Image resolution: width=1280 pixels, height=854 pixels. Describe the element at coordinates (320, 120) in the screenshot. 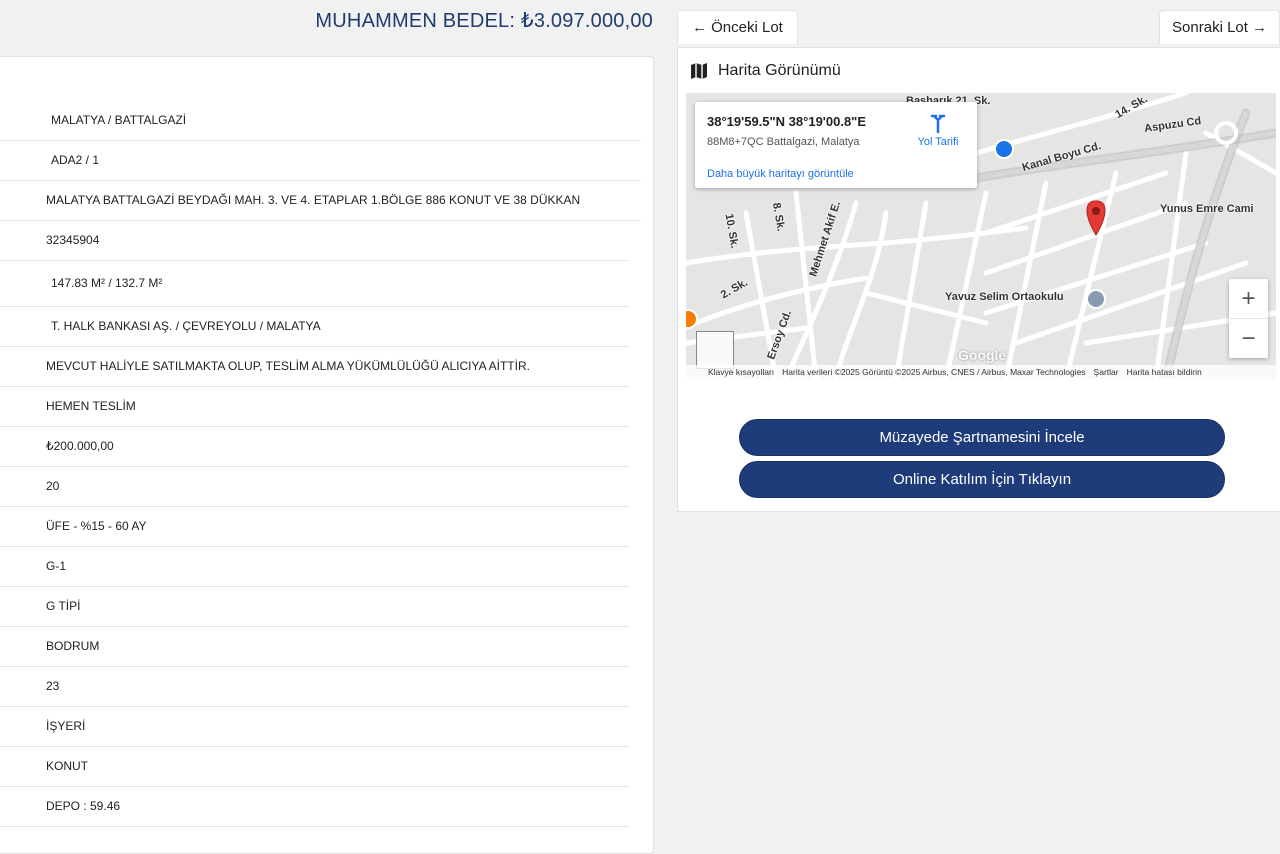

I see `detail-row-location: MALATYA / BATTALGAZİ` at that location.